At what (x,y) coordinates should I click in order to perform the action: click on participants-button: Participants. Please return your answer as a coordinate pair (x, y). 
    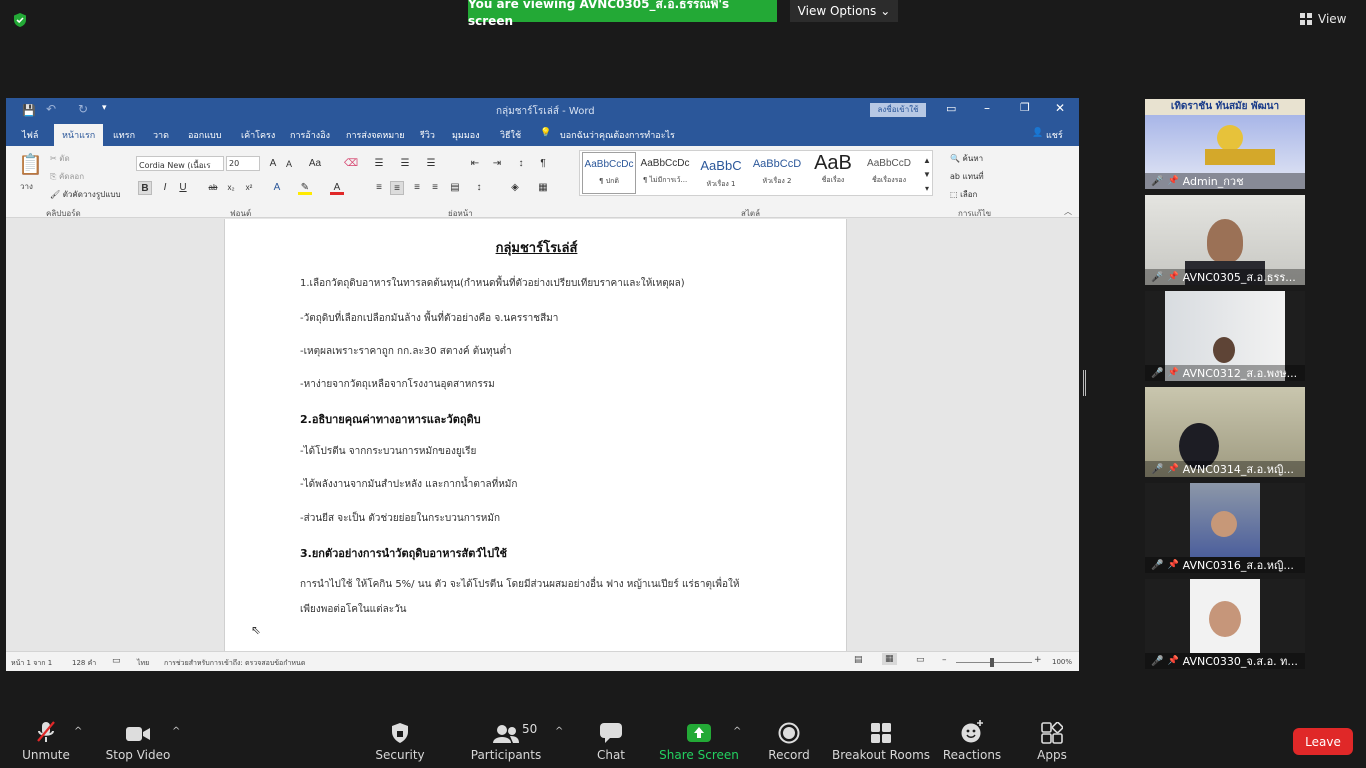
    Looking at the image, I should click on (506, 739).